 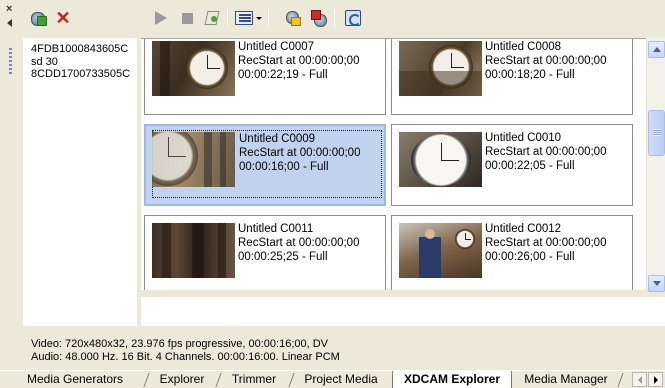 I want to click on views-button, so click(x=248, y=18).